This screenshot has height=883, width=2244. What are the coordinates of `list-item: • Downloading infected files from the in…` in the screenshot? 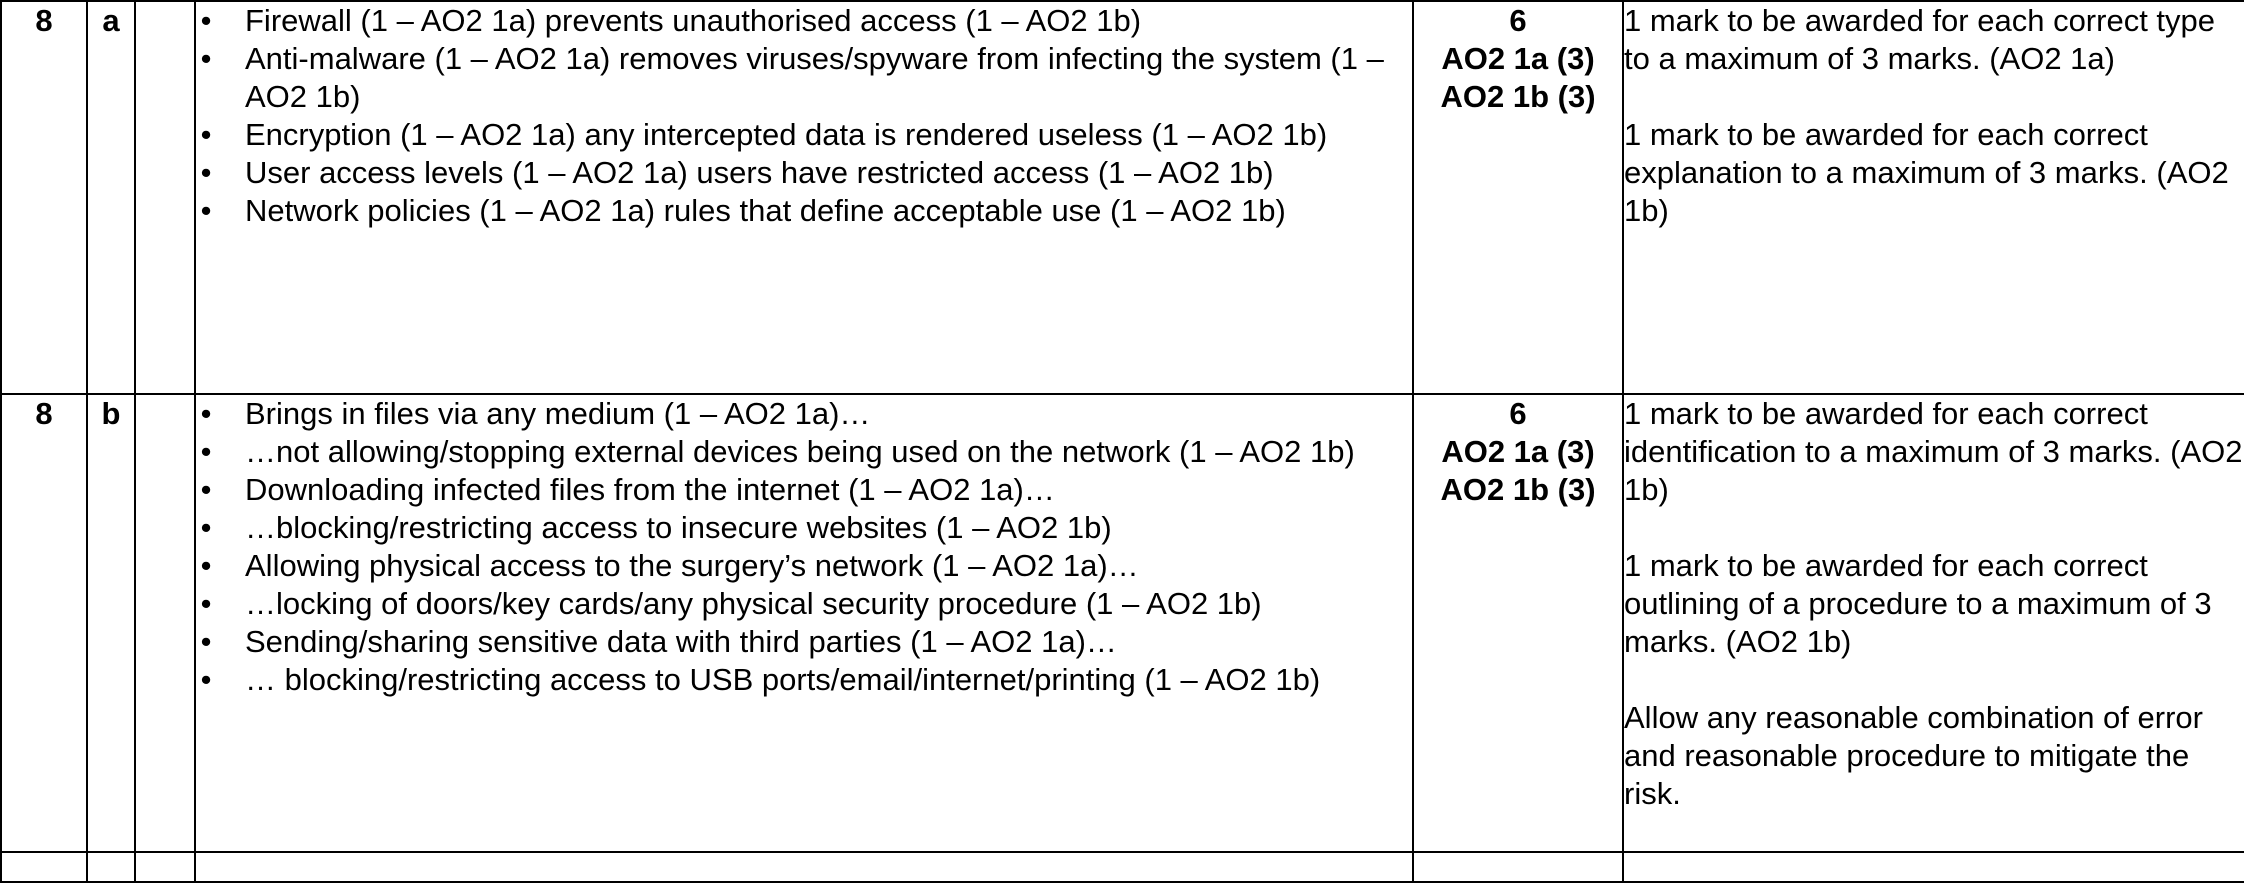 It's located at (804, 490).